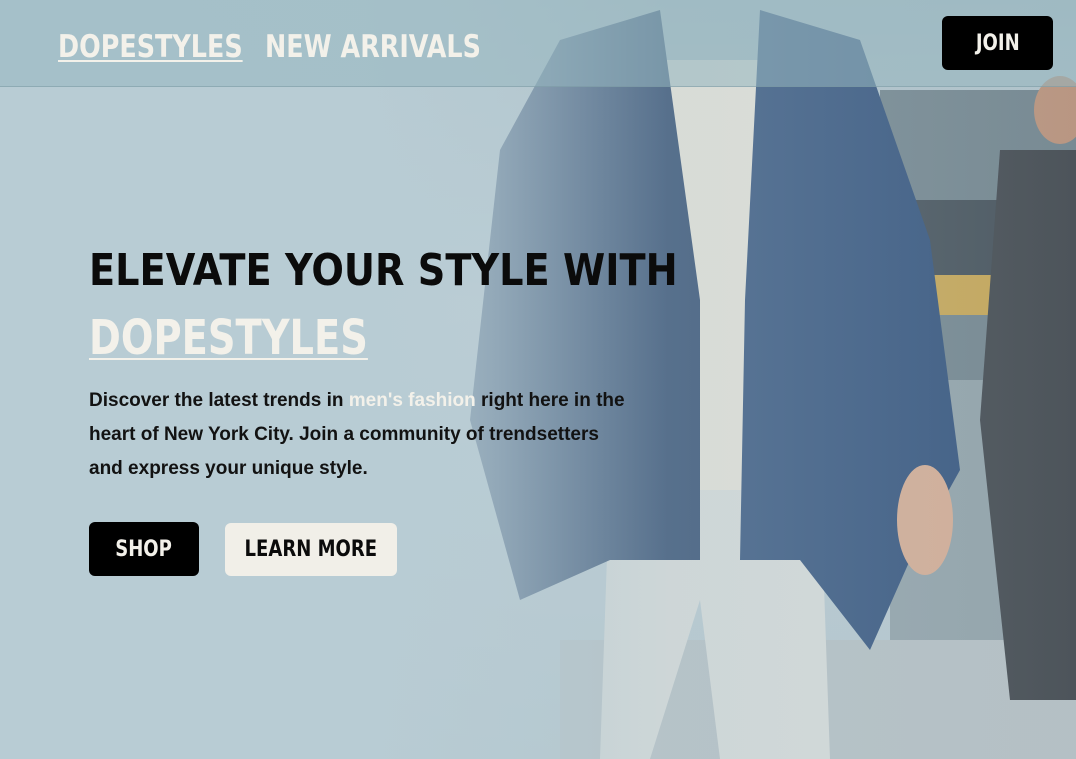 This screenshot has height=759, width=1076. I want to click on shop-button: SHOP, so click(144, 549).